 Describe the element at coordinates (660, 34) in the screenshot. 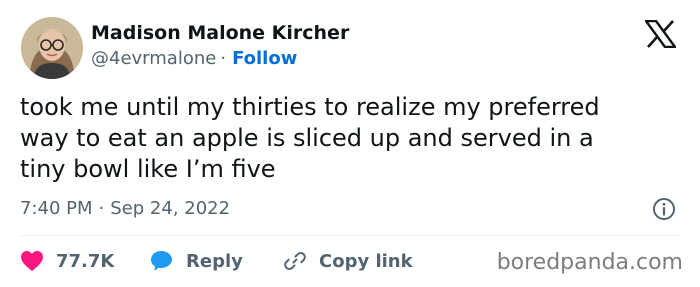

I see `x-logo-icon` at that location.